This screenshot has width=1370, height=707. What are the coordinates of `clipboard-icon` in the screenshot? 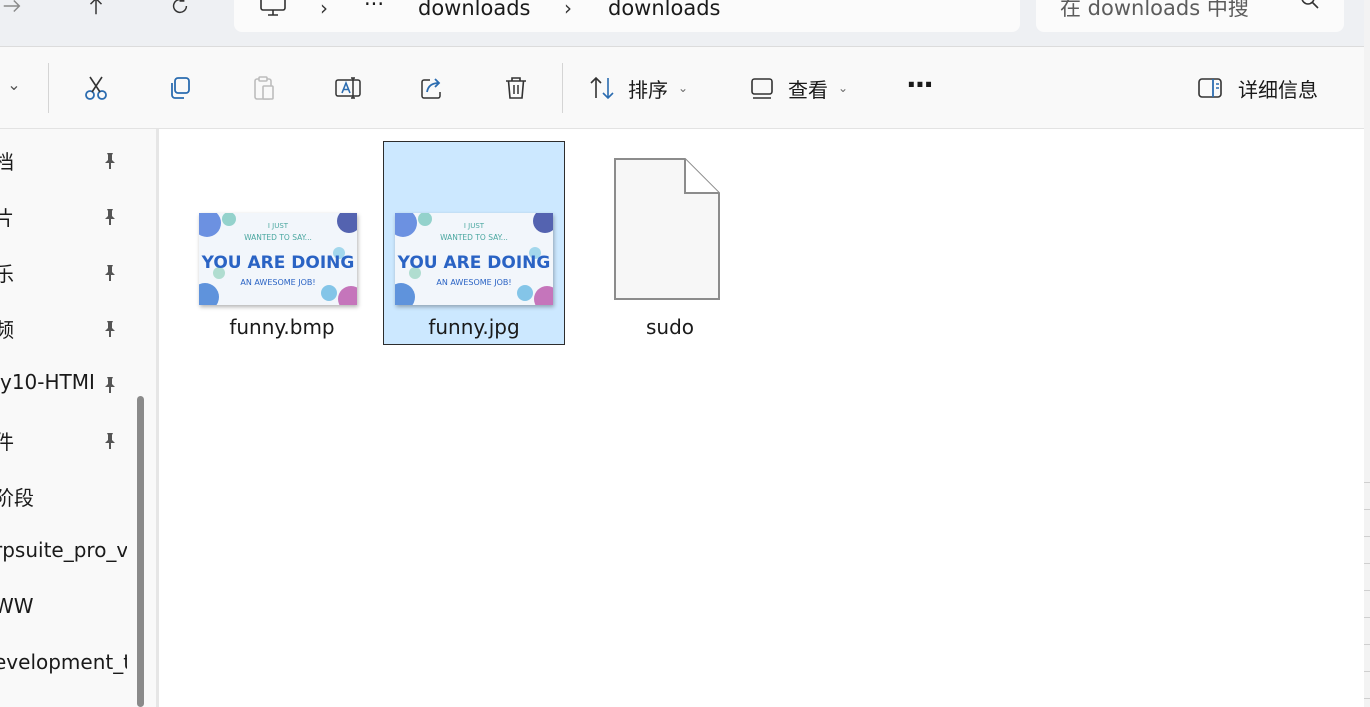 It's located at (264, 88).